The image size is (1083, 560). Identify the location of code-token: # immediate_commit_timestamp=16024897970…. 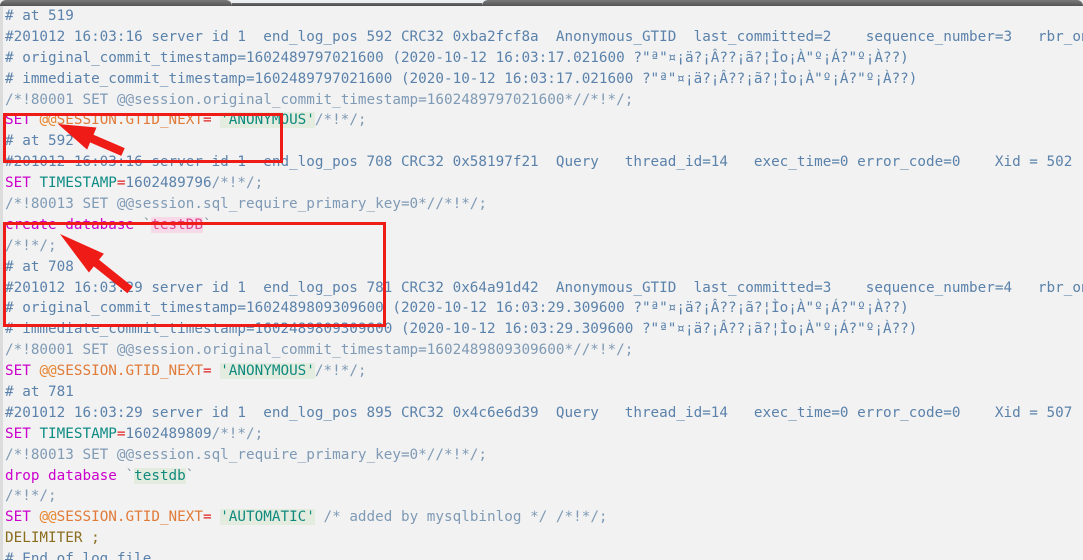
(461, 78).